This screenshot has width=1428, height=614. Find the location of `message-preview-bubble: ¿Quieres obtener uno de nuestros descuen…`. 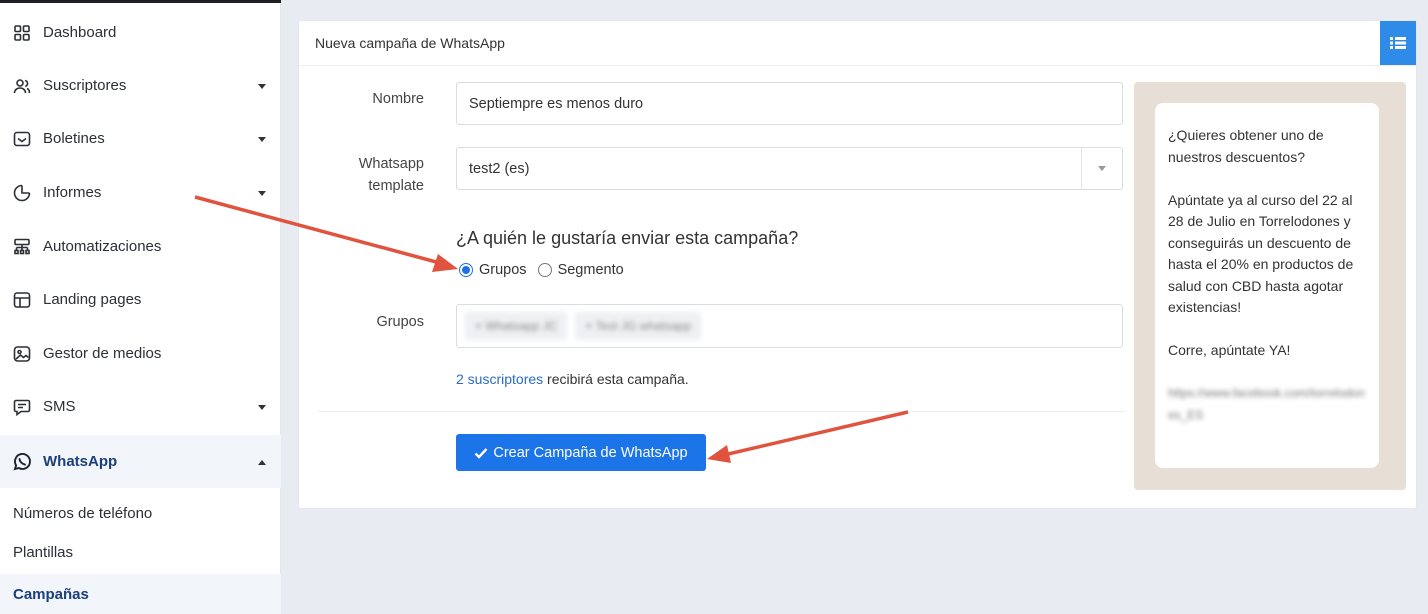

message-preview-bubble: ¿Quieres obtener uno de nuestros descuen… is located at coordinates (1267, 285).